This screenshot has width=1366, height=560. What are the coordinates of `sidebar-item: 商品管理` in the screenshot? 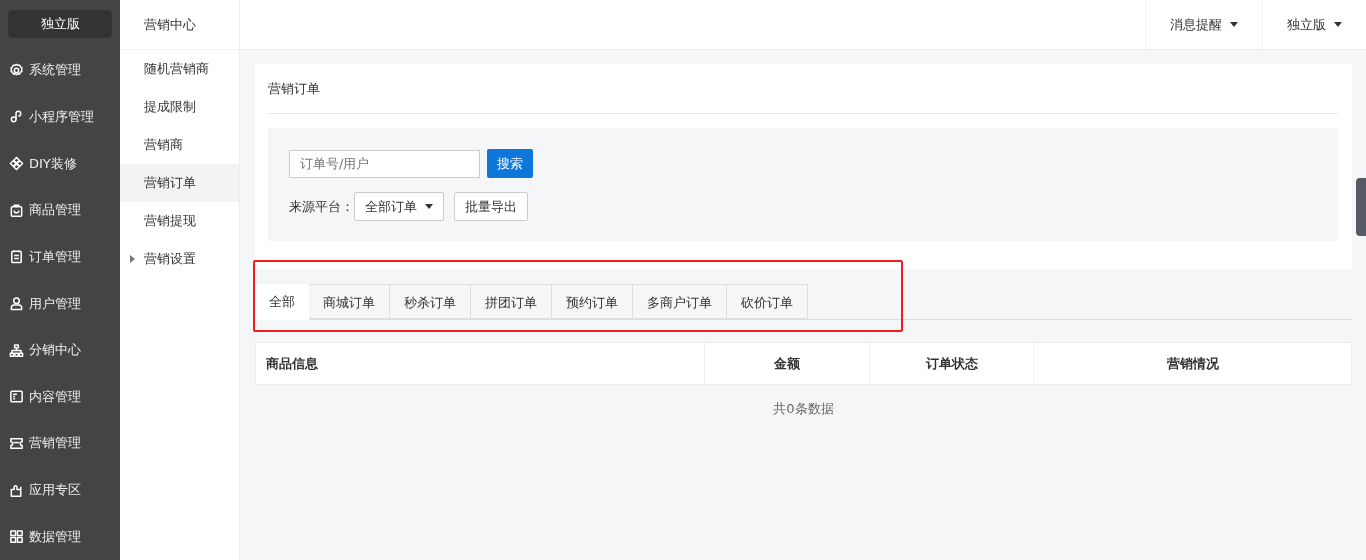 It's located at (60, 210).